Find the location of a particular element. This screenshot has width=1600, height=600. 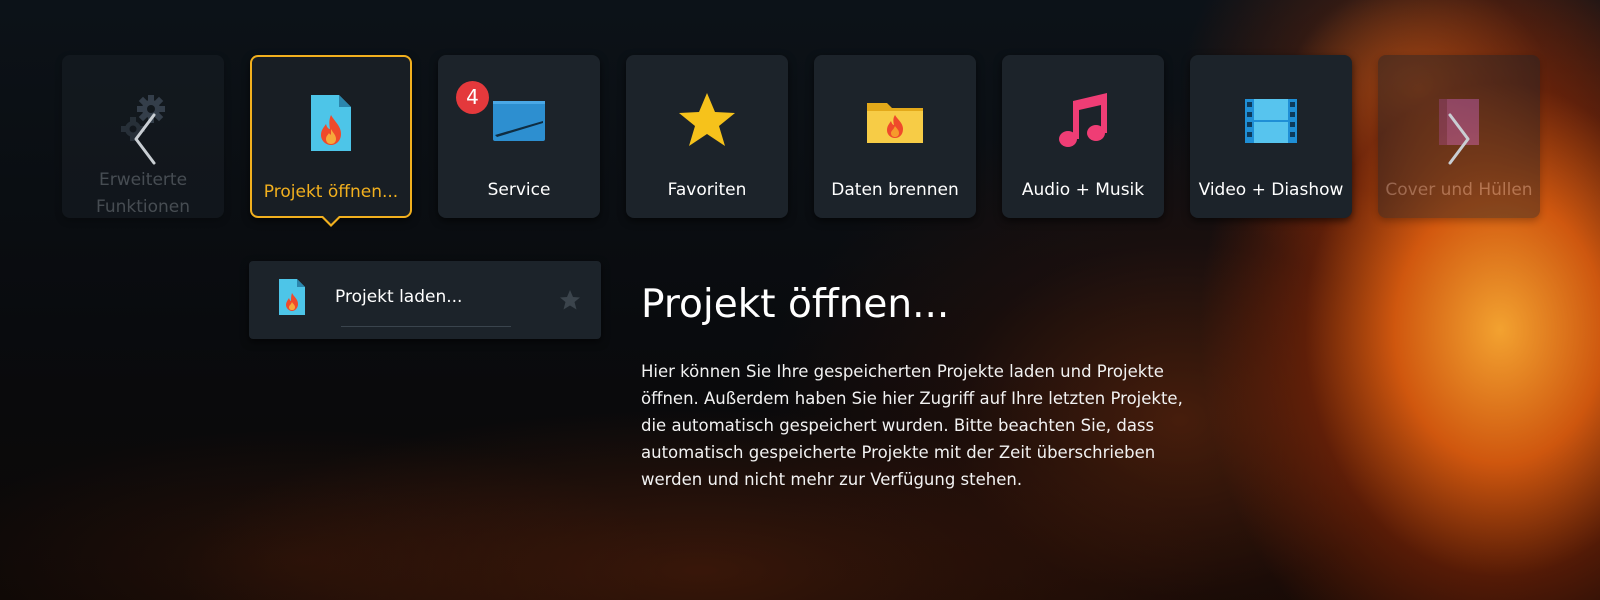

favorite-star-icon is located at coordinates (570, 300).